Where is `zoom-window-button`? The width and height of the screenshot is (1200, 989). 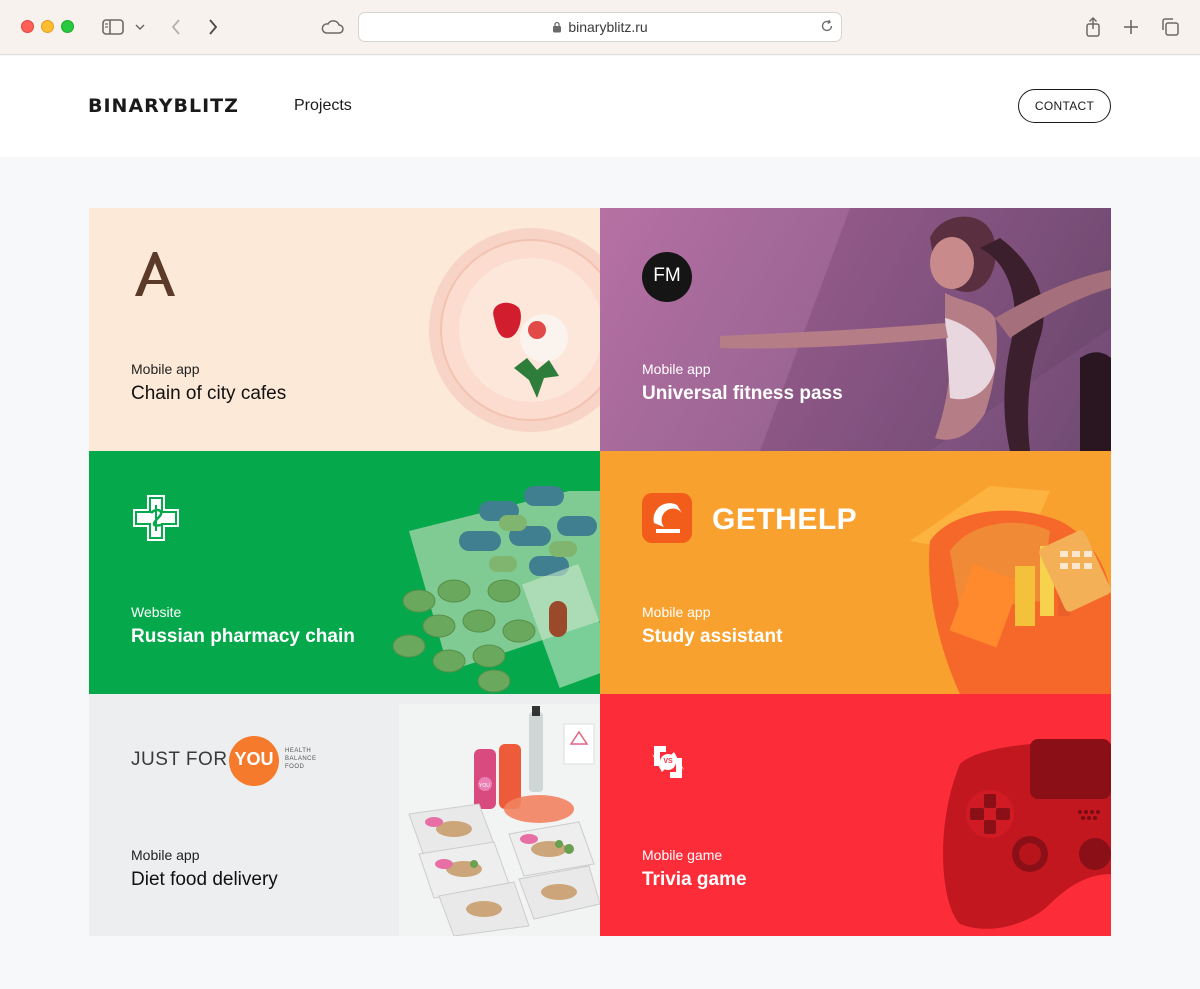 zoom-window-button is located at coordinates (67, 26).